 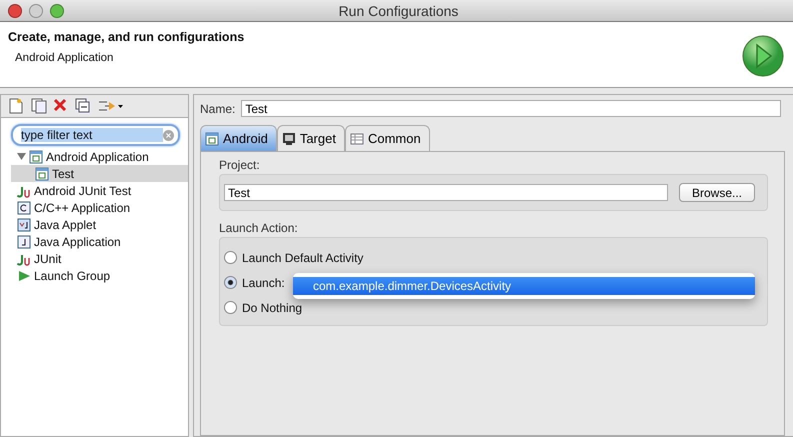 I want to click on header-subtitle: Android Application, so click(x=64, y=58).